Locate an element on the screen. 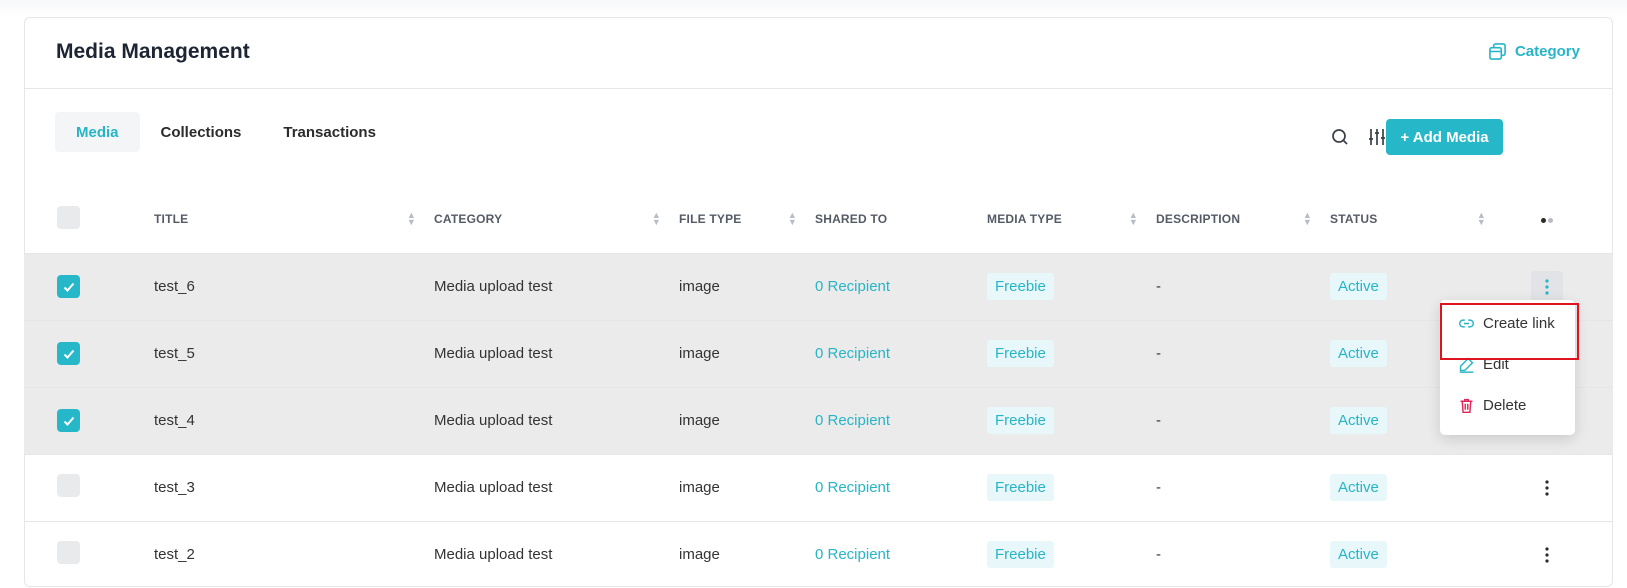 The width and height of the screenshot is (1627, 588). pencil-icon is located at coordinates (1466, 365).